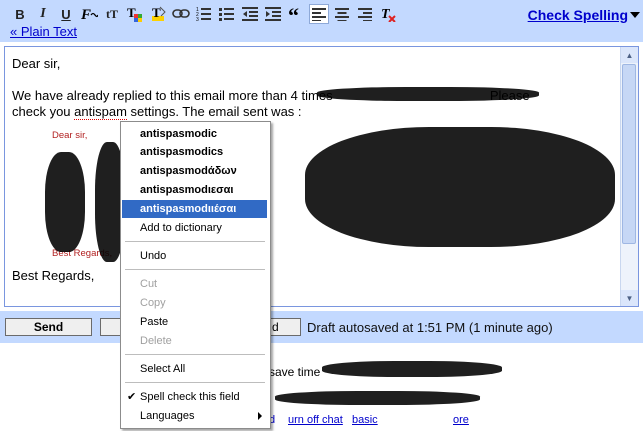  I want to click on bold-button: B, so click(20, 14).